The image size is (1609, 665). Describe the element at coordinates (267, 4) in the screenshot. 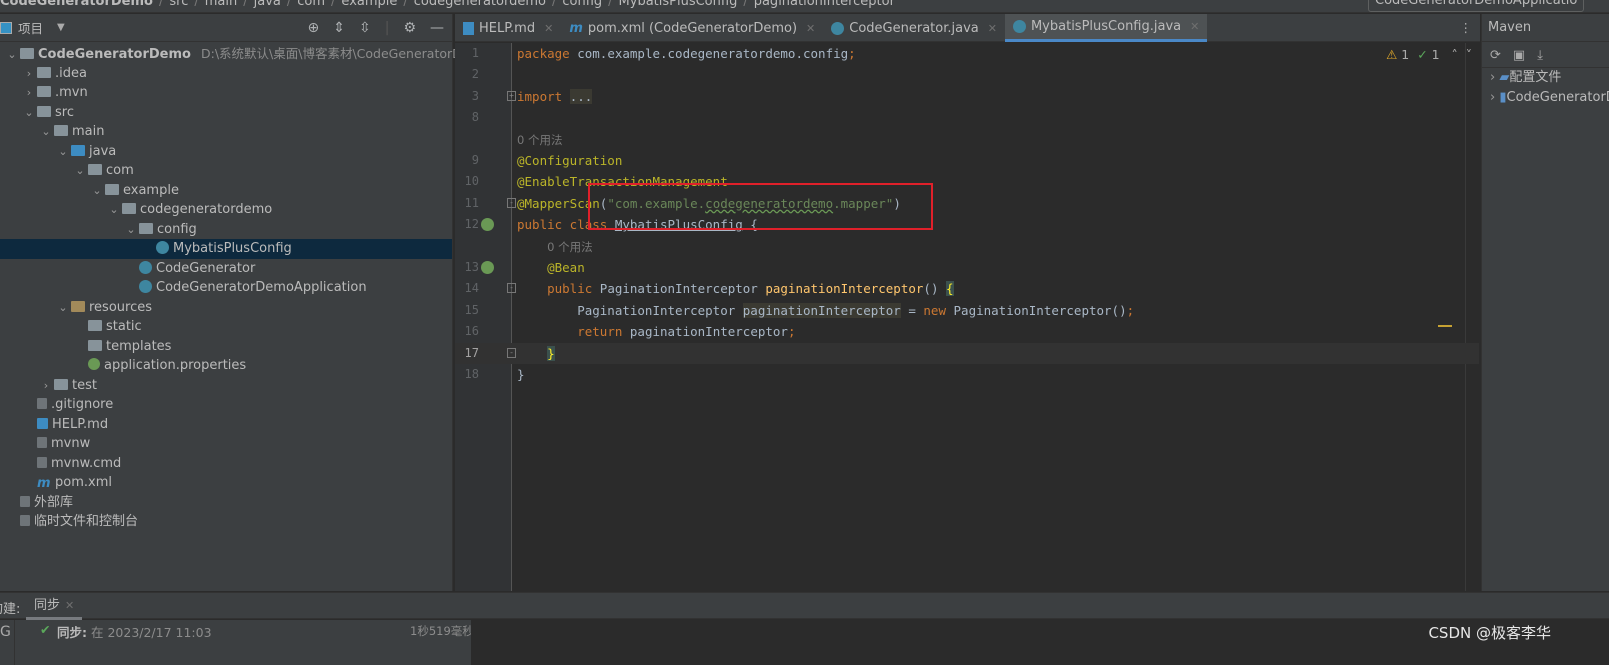

I see `breadcrumb-item: java` at that location.